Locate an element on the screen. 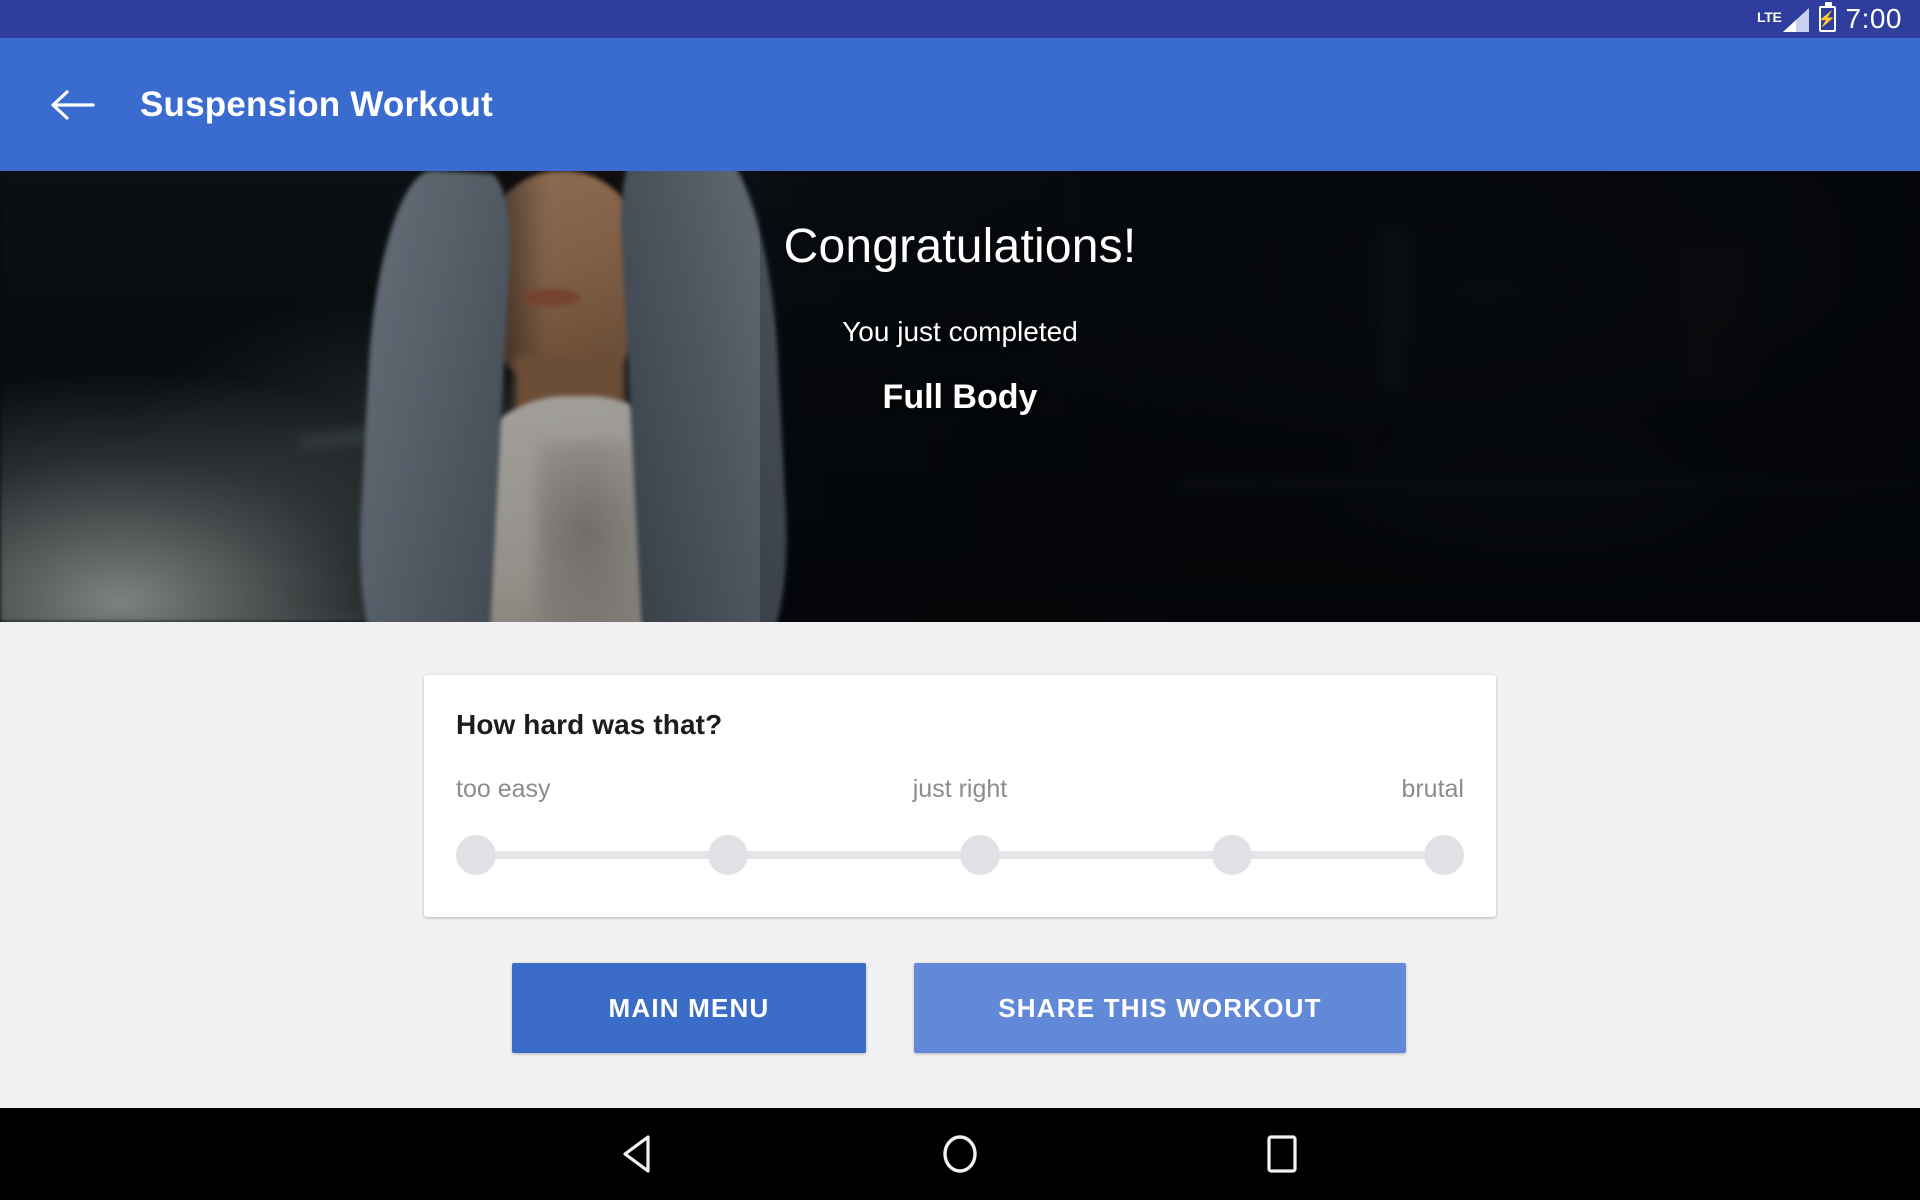 The width and height of the screenshot is (1920, 1200). signal-bars-icon is located at coordinates (1795, 20).